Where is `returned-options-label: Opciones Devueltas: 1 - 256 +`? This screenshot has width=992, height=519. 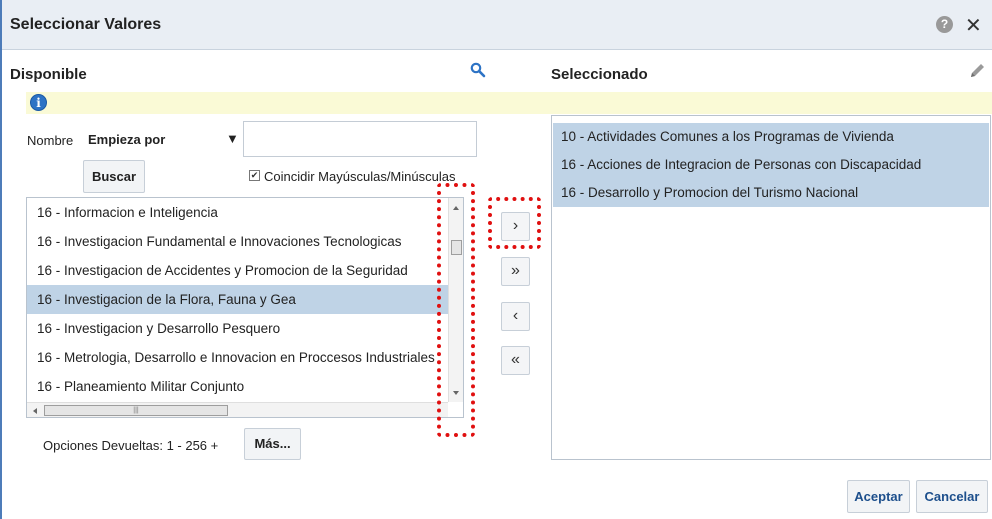 returned-options-label: Opciones Devueltas: 1 - 256 + is located at coordinates (131, 445).